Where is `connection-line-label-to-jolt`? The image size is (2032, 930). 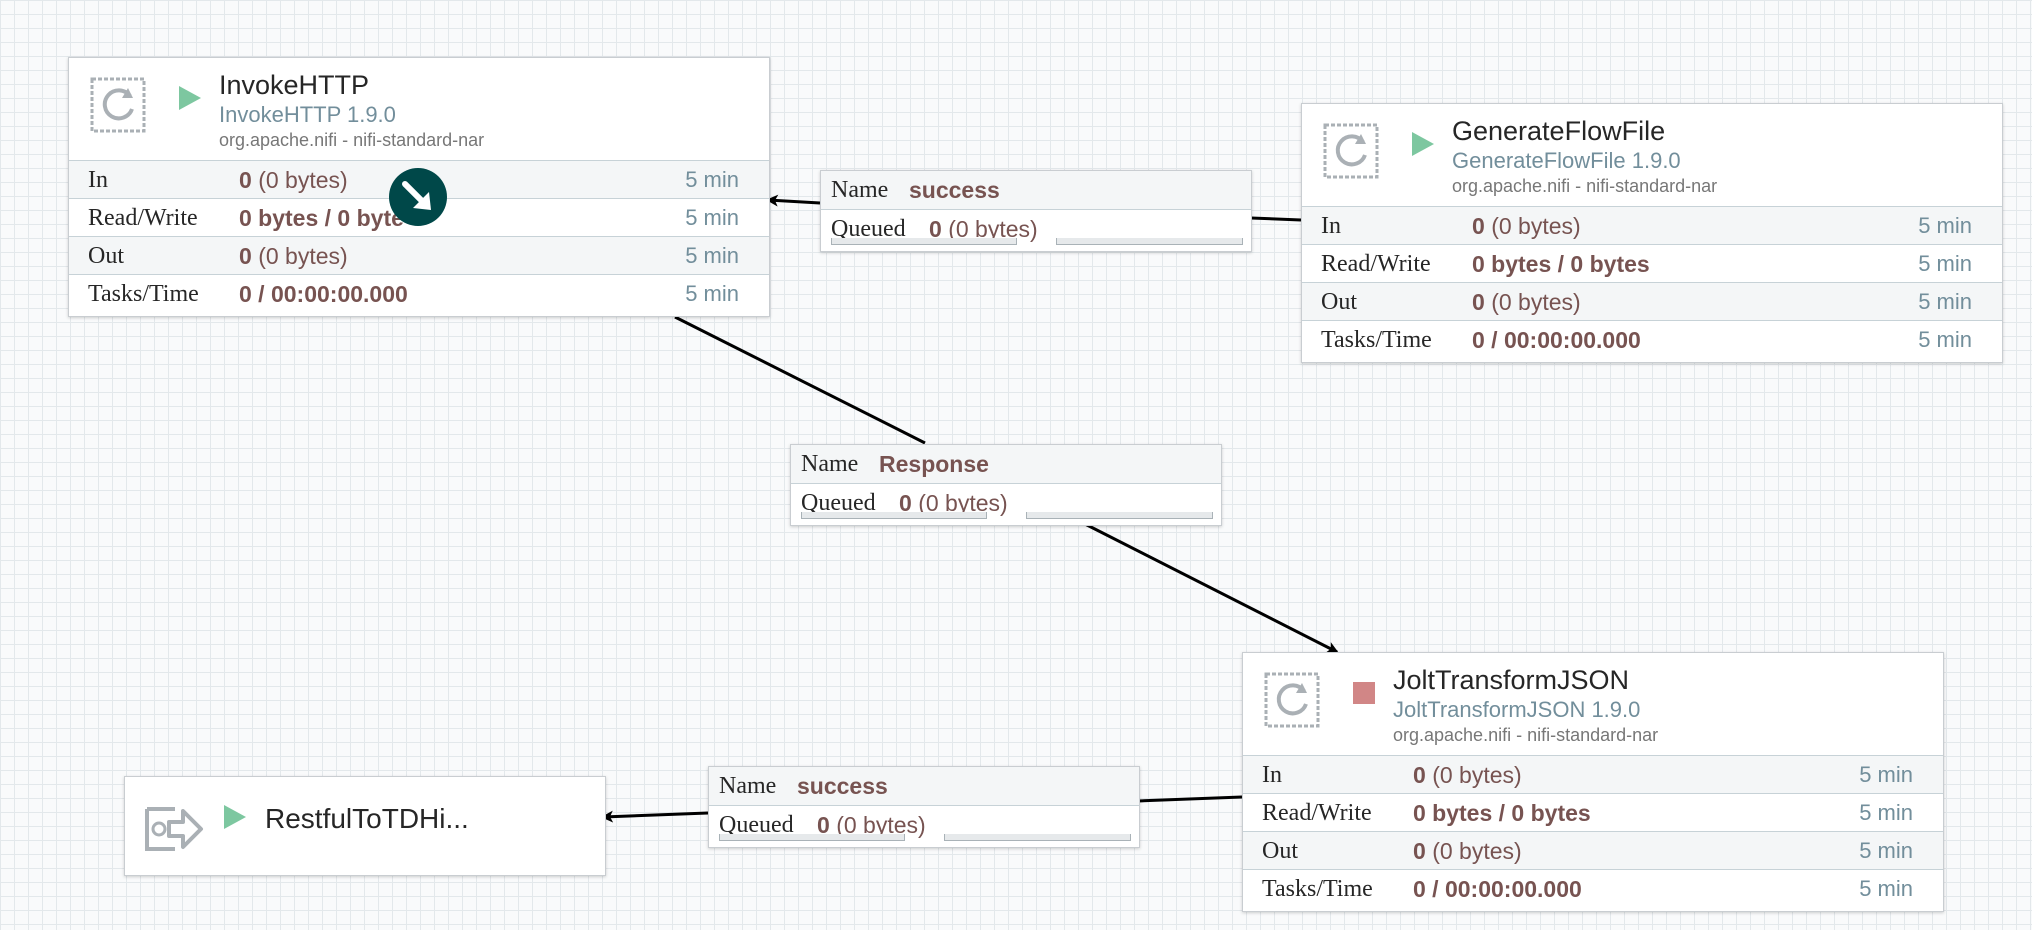
connection-line-label-to-jolt is located at coordinates (1211, 588).